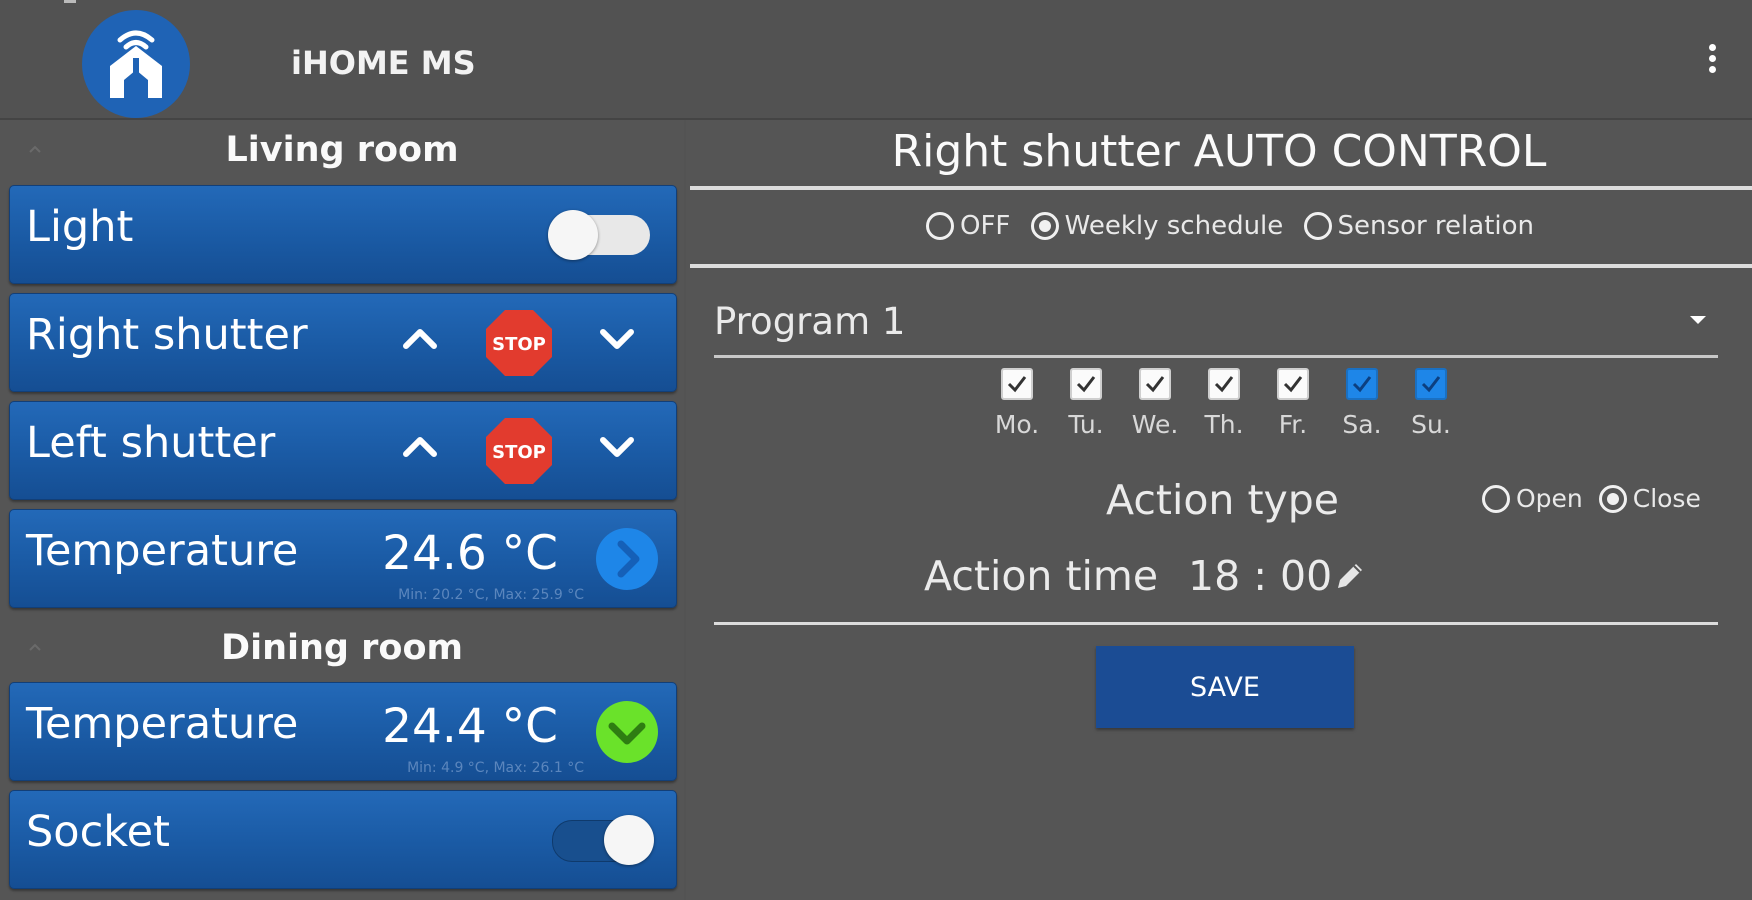 The height and width of the screenshot is (900, 1752). I want to click on save-button: SAVE, so click(1225, 687).